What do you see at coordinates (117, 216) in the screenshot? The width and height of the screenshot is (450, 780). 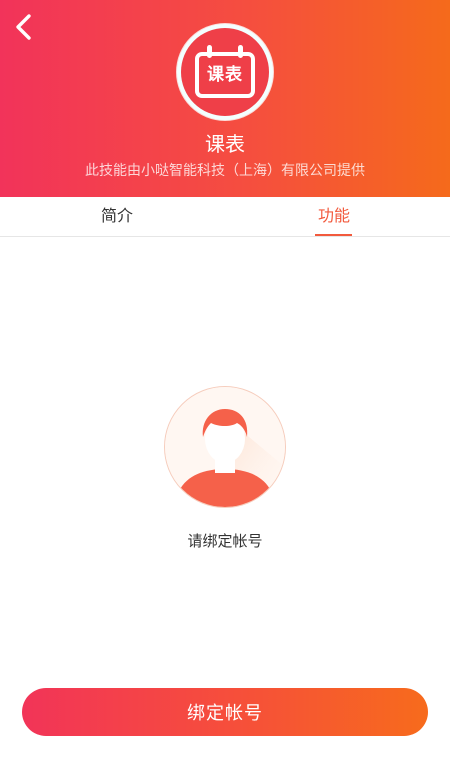 I see `tab-intro: 简介` at bounding box center [117, 216].